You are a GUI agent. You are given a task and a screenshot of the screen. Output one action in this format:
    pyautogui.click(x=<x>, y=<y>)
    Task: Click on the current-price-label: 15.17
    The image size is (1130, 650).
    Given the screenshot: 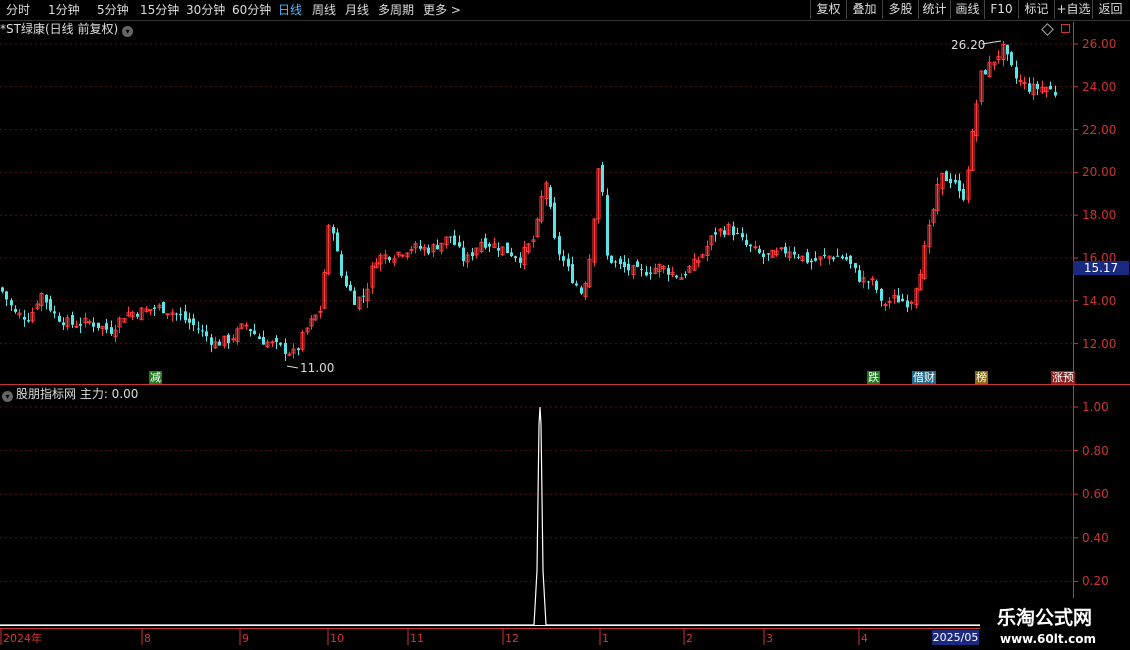 What is the action you would take?
    pyautogui.click(x=1101, y=268)
    